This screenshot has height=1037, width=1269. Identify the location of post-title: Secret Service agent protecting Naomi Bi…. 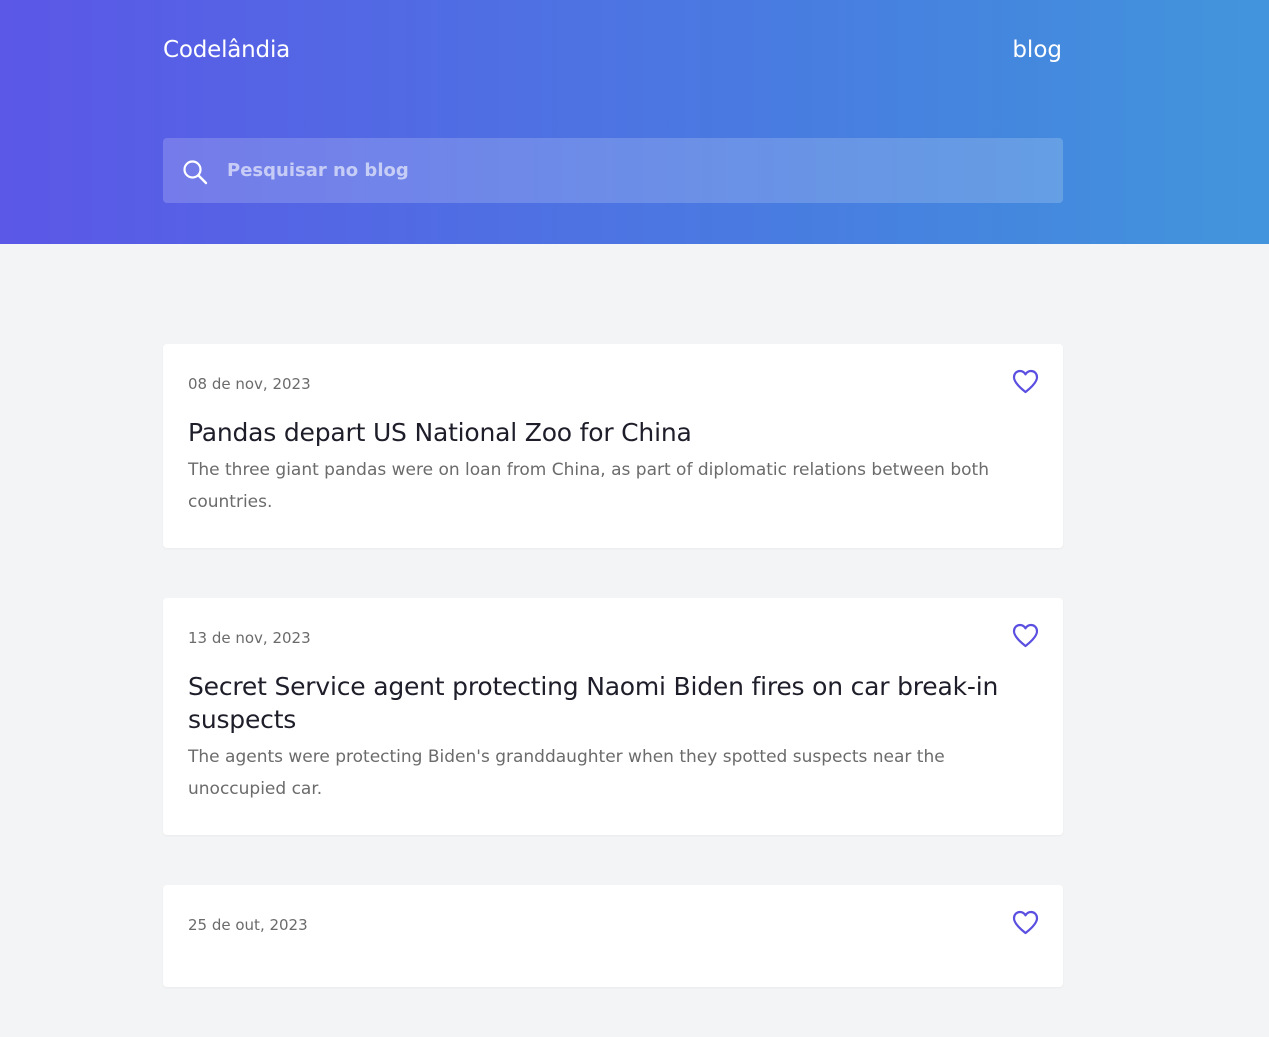
(613, 703).